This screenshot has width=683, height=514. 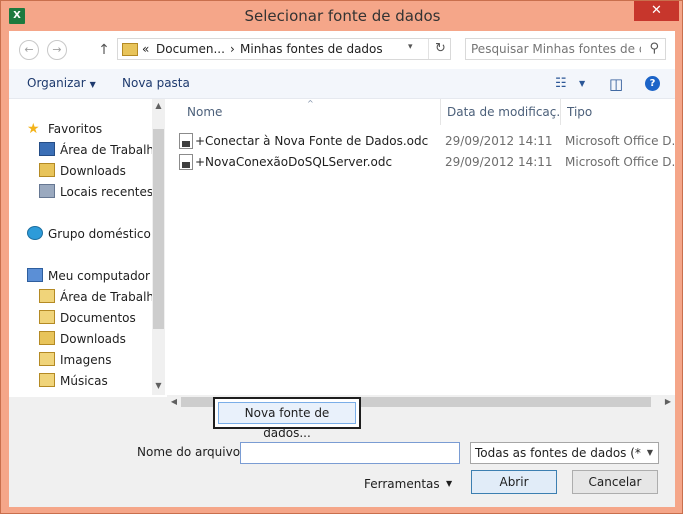 What do you see at coordinates (158, 386) in the screenshot?
I see `scroll-down-icon: ▼` at bounding box center [158, 386].